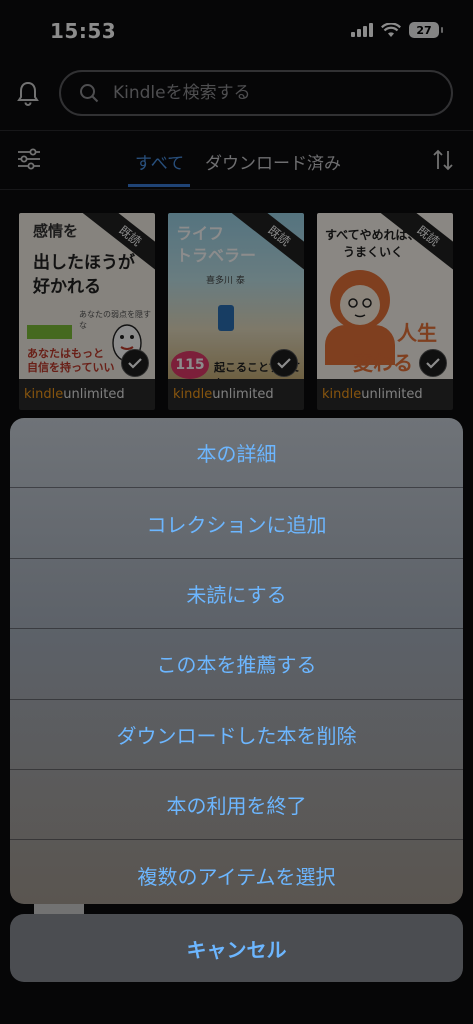  What do you see at coordinates (236, 453) in the screenshot?
I see `action-book-details: 本の詳細` at bounding box center [236, 453].